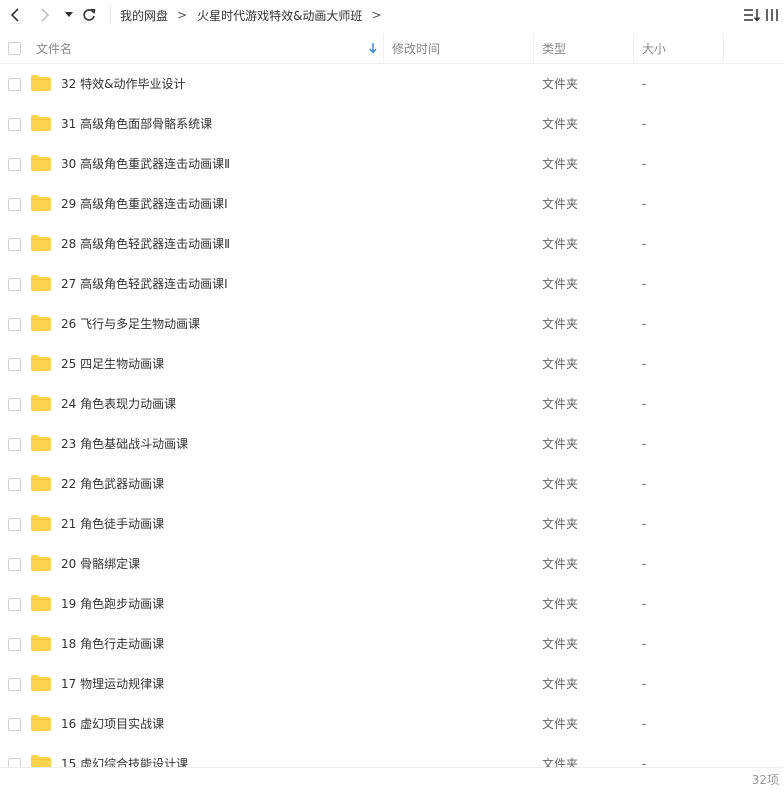  Describe the element at coordinates (123, 84) in the screenshot. I see `file-name: 32 特效&动作毕业设计` at that location.